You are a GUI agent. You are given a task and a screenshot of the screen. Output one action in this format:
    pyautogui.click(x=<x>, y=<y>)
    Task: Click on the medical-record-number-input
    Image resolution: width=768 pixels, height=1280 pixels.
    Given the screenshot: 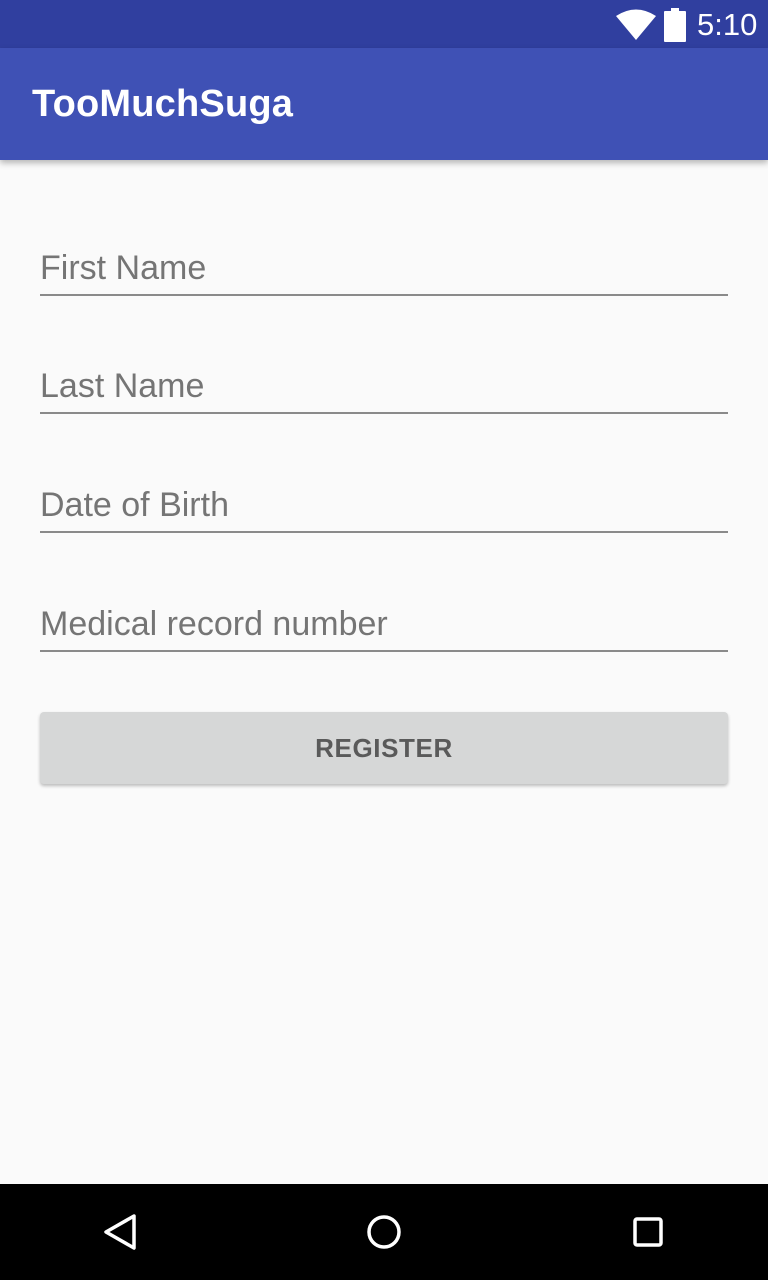 What is the action you would take?
    pyautogui.click(x=384, y=619)
    